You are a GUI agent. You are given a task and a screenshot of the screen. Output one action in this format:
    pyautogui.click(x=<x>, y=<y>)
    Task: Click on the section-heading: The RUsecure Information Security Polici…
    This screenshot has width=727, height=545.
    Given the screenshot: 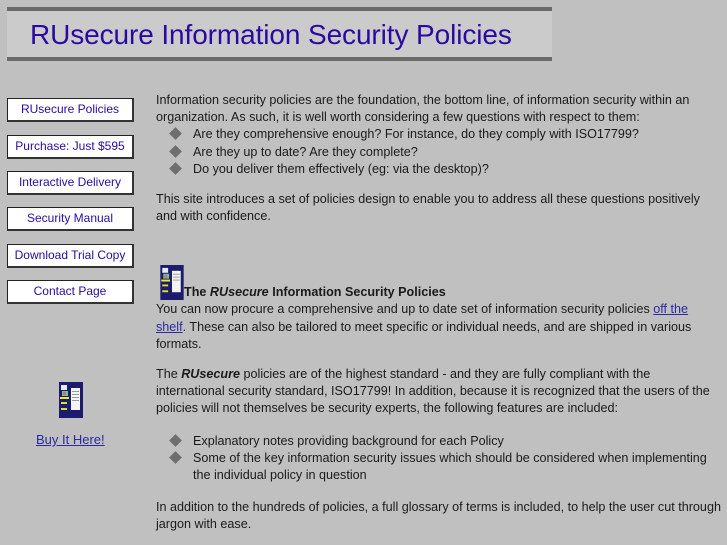 What is the action you would take?
    pyautogui.click(x=315, y=292)
    